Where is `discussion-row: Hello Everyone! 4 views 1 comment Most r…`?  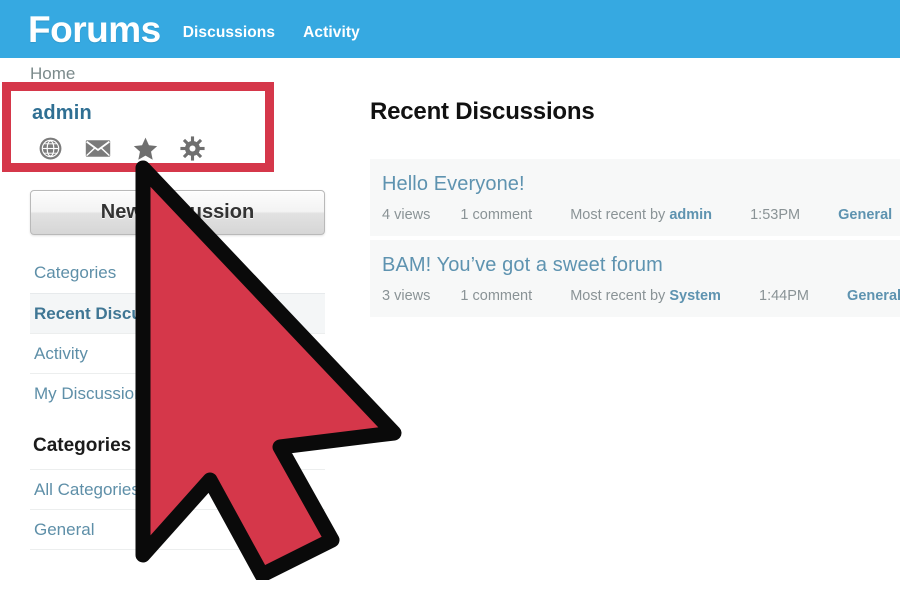 discussion-row: Hello Everyone! 4 views 1 comment Most r… is located at coordinates (635, 197).